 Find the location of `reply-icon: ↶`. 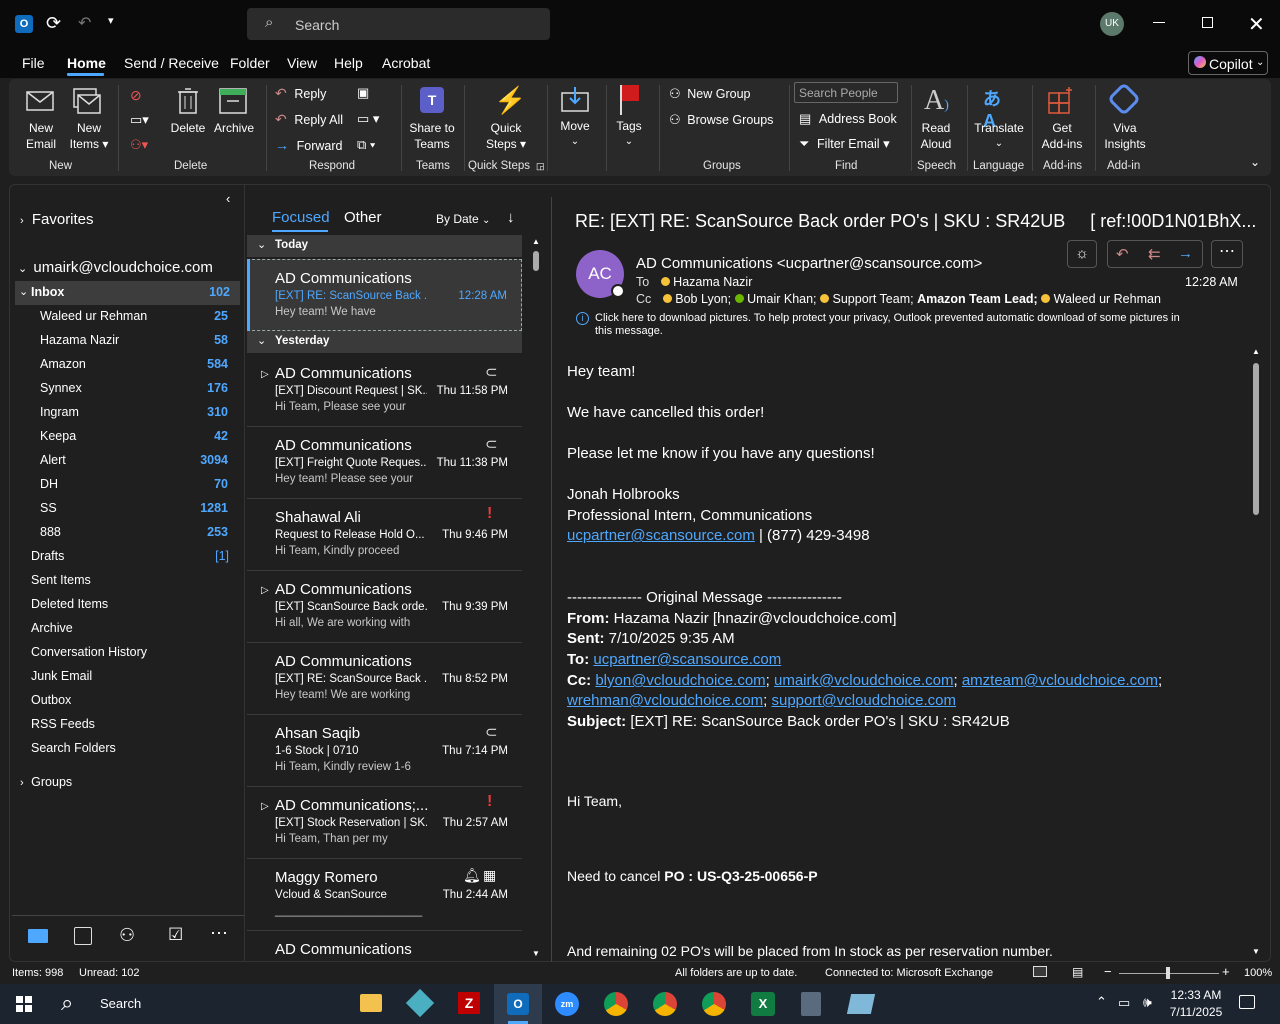

reply-icon: ↶ is located at coordinates (1122, 254).